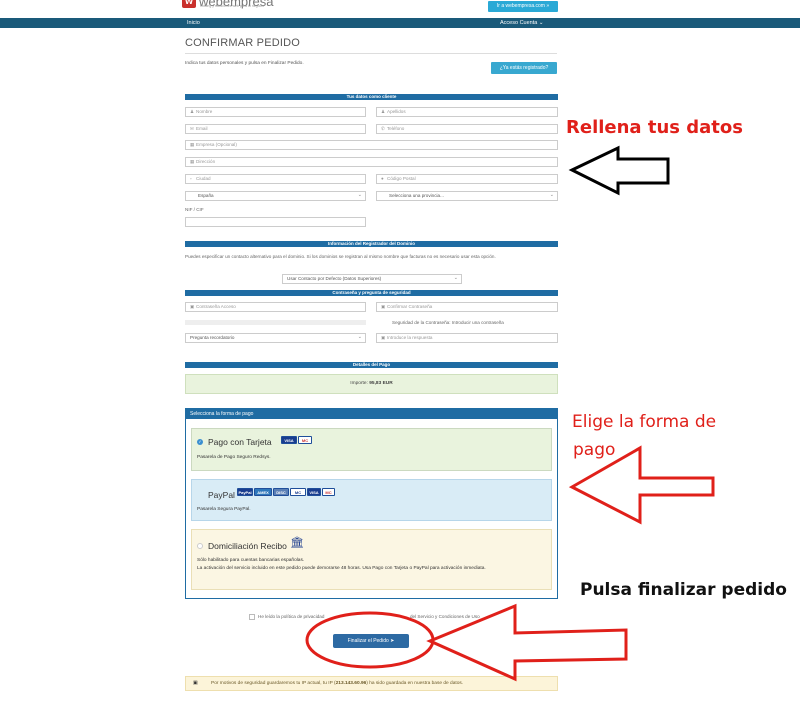 The image size is (800, 719). I want to click on red-arrow-payment-icon, so click(641, 485).